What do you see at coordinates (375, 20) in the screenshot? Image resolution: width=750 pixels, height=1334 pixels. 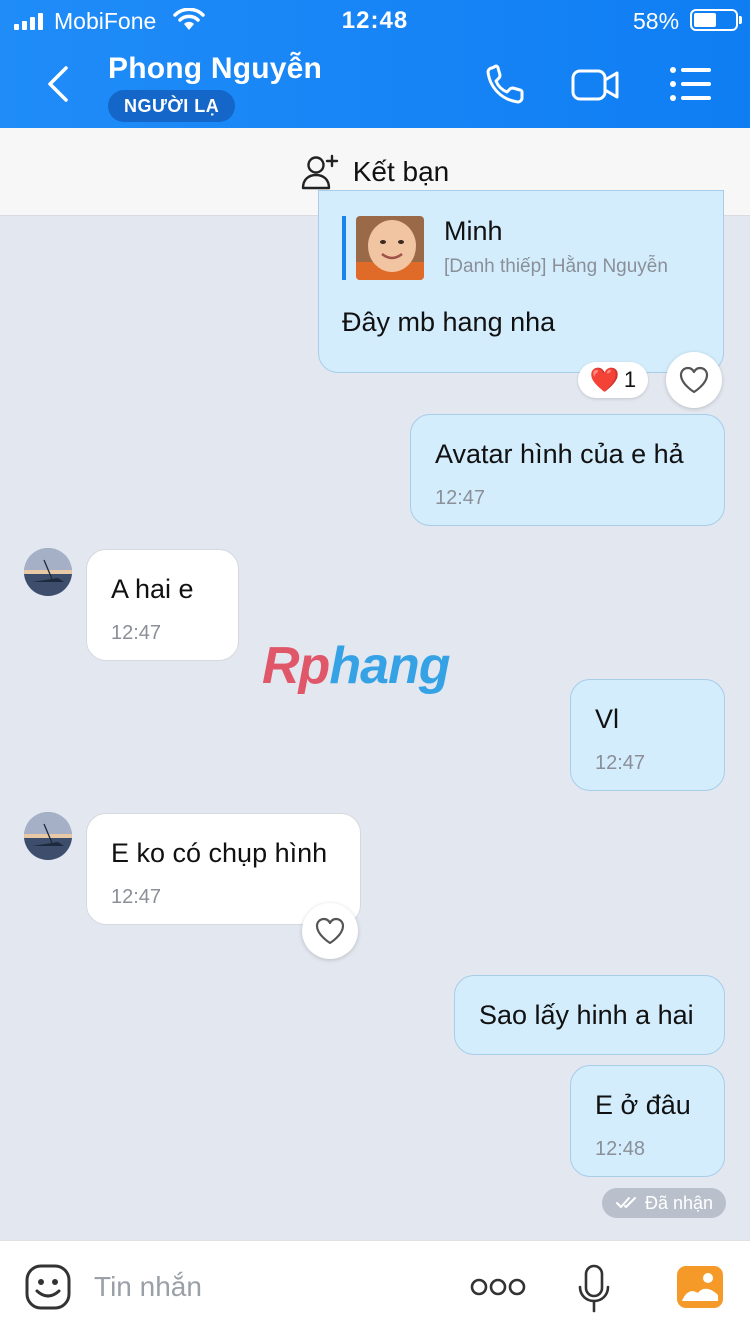 I see `status-bar: MobiFone 12:48 58%` at bounding box center [375, 20].